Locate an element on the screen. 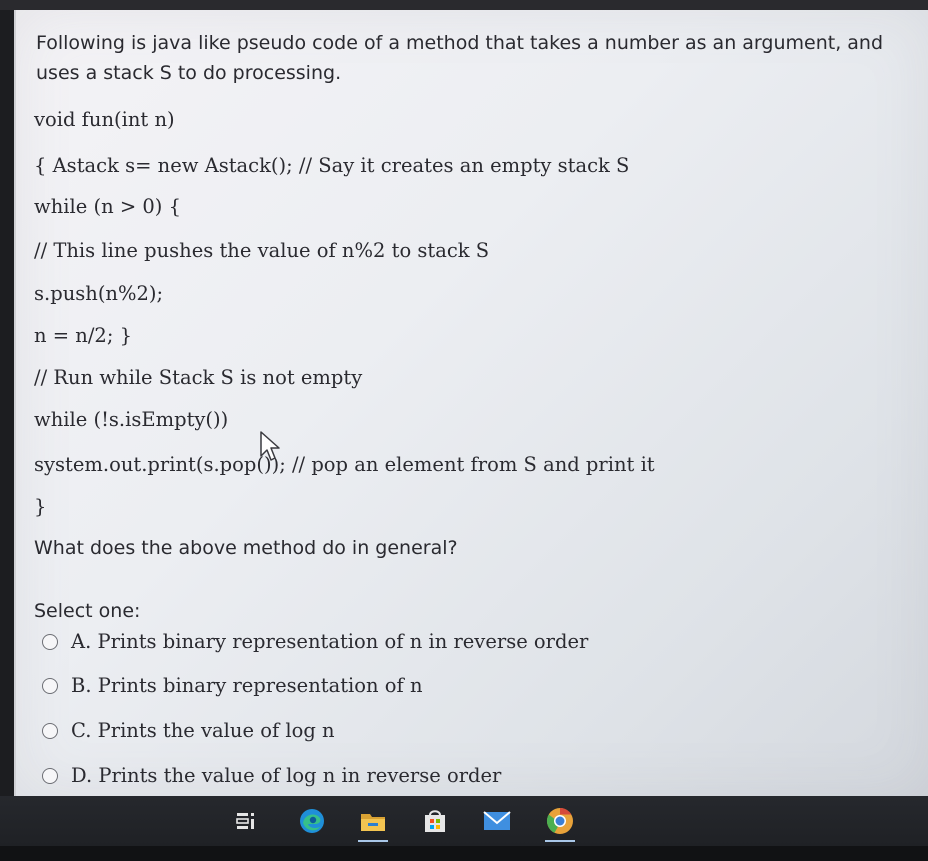 The width and height of the screenshot is (928, 861). store-icon is located at coordinates (435, 821).